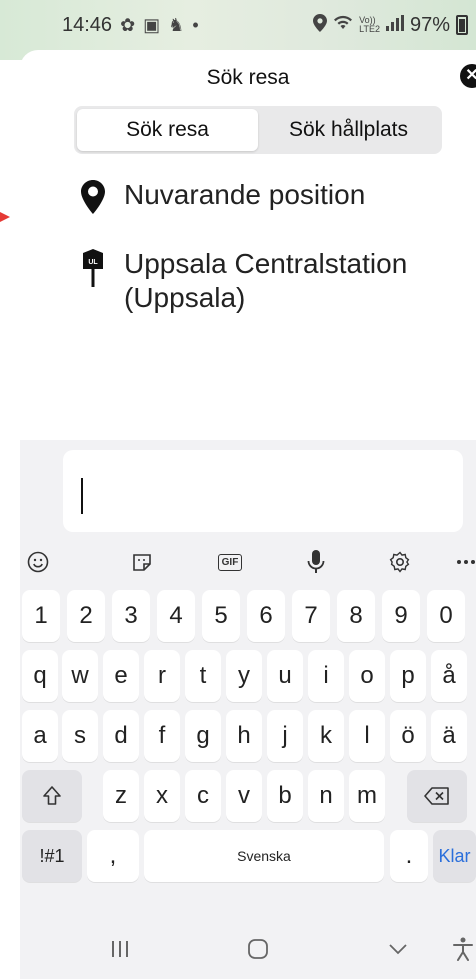 This screenshot has width=476, height=979. I want to click on key-w: w, so click(80, 676).